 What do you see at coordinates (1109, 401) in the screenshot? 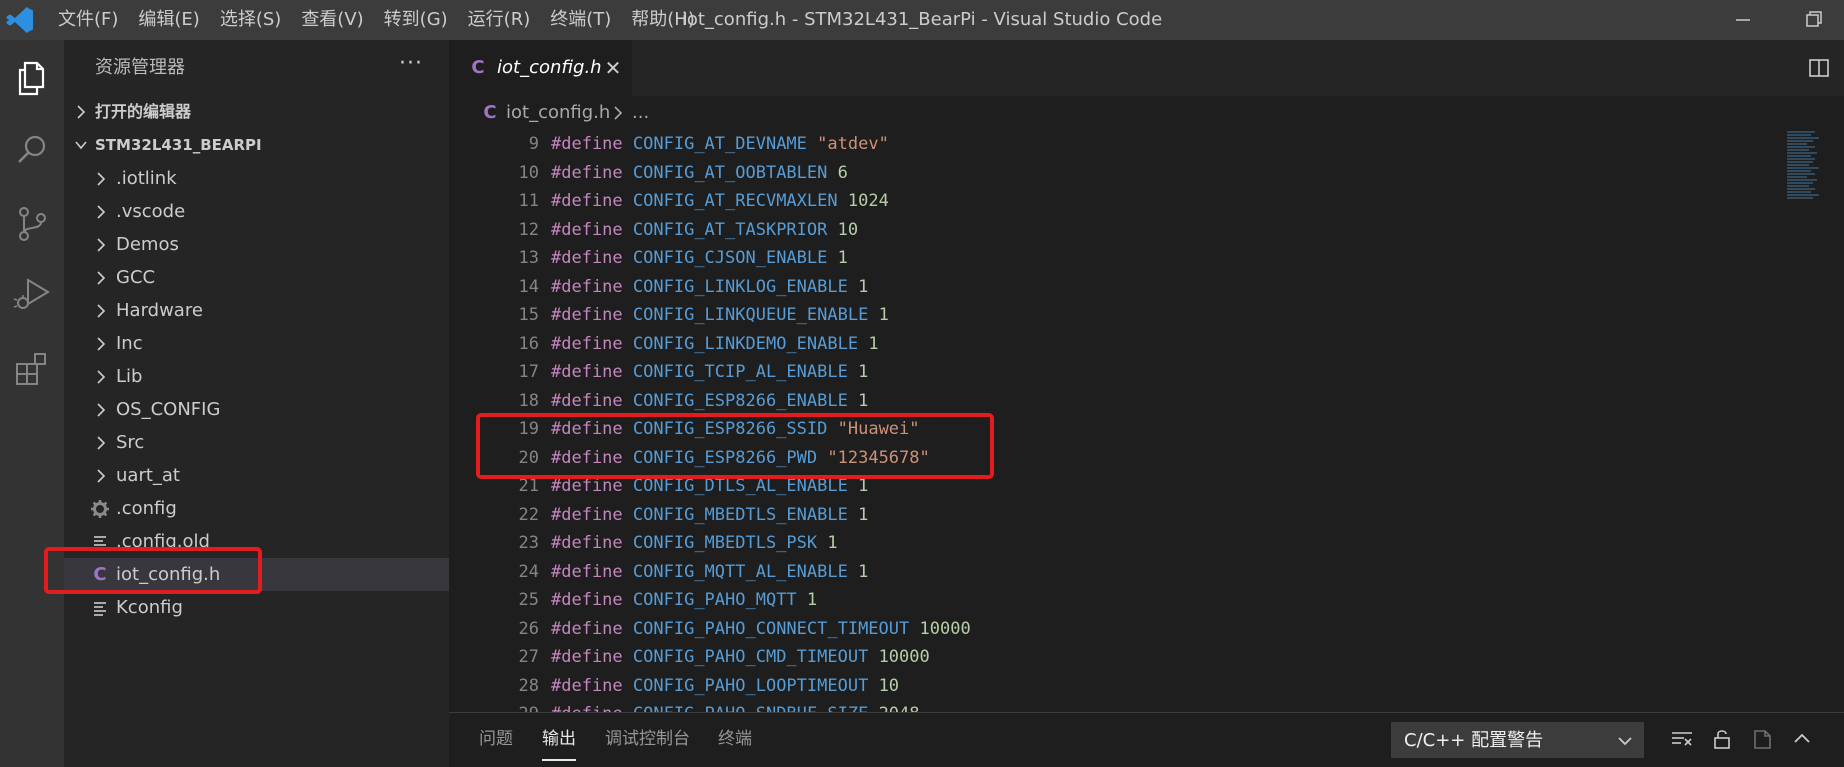
I see `code-line: 18 #define CONFIG_ESP8266_ENABLE 1` at bounding box center [1109, 401].